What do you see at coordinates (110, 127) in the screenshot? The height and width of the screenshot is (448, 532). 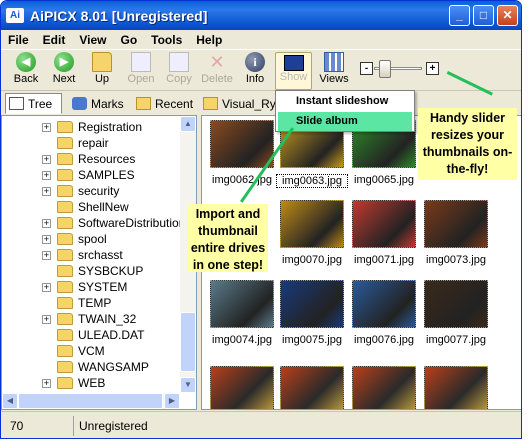 I see `tree-item-label: Registration` at bounding box center [110, 127].